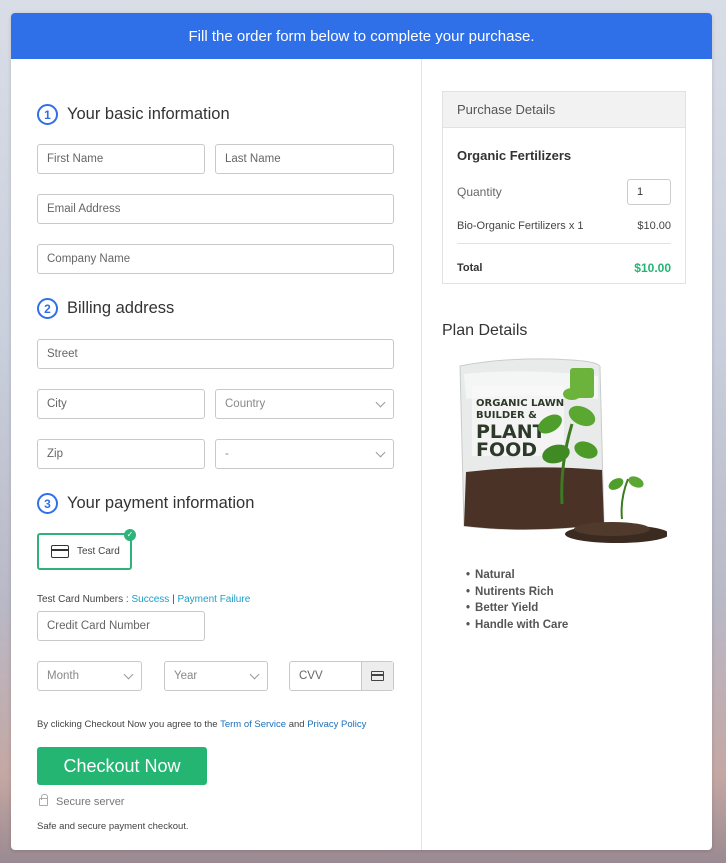 This screenshot has height=863, width=726. Describe the element at coordinates (520, 226) in the screenshot. I see `line-item-label: Bio-Organic Fertilizers x 1` at that location.